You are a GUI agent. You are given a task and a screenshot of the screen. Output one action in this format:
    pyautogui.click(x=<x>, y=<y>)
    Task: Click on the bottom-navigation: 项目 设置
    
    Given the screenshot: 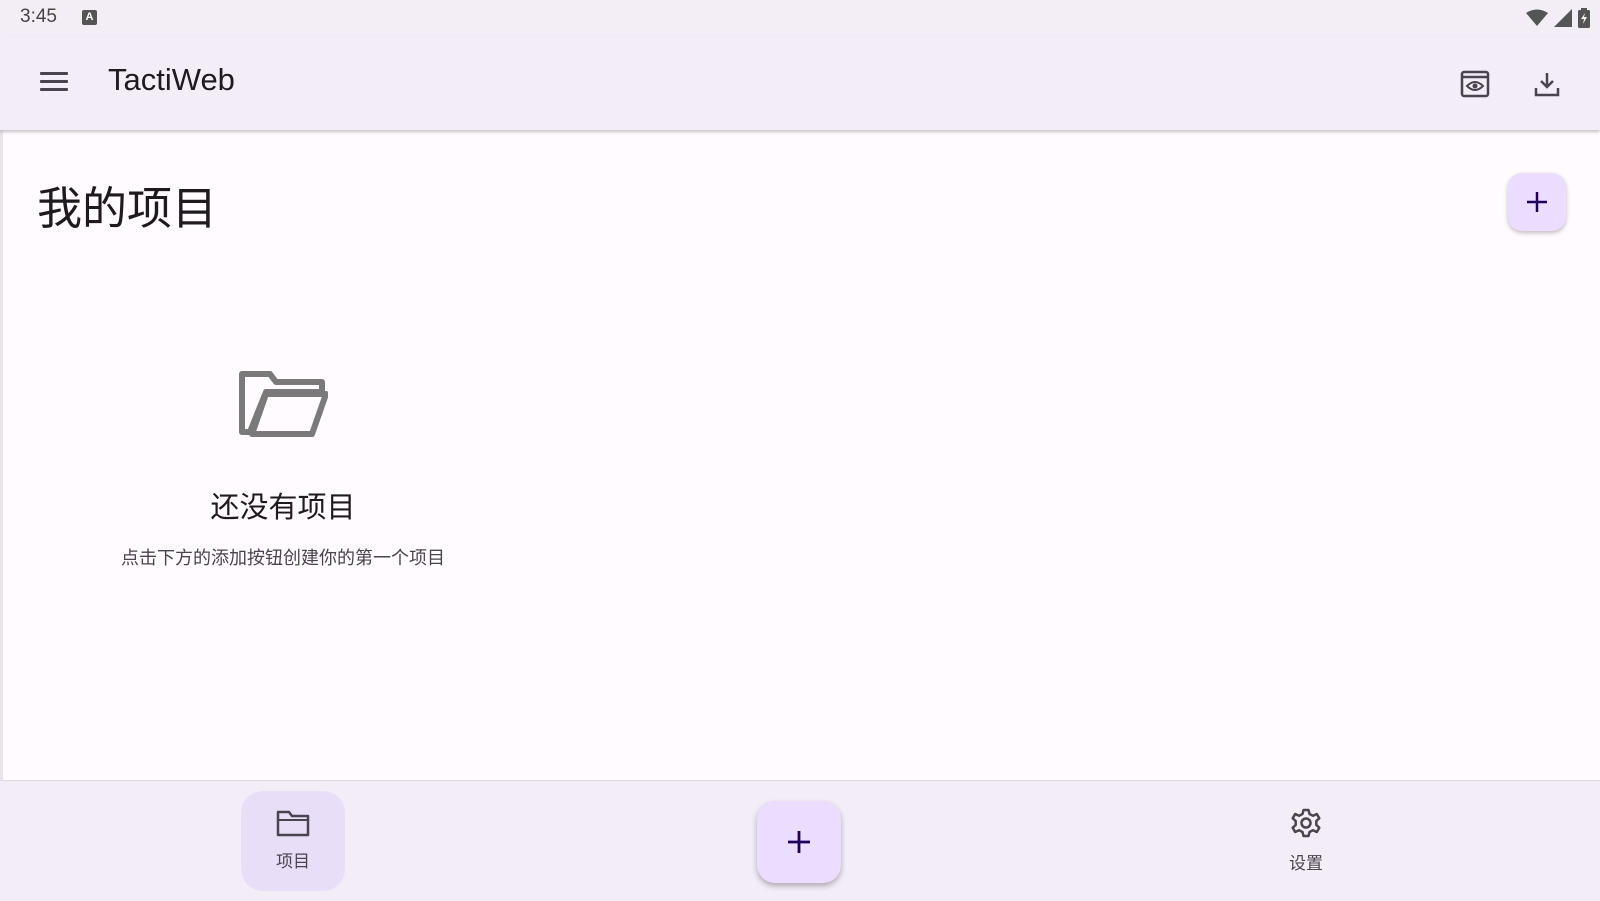 What is the action you would take?
    pyautogui.click(x=800, y=840)
    